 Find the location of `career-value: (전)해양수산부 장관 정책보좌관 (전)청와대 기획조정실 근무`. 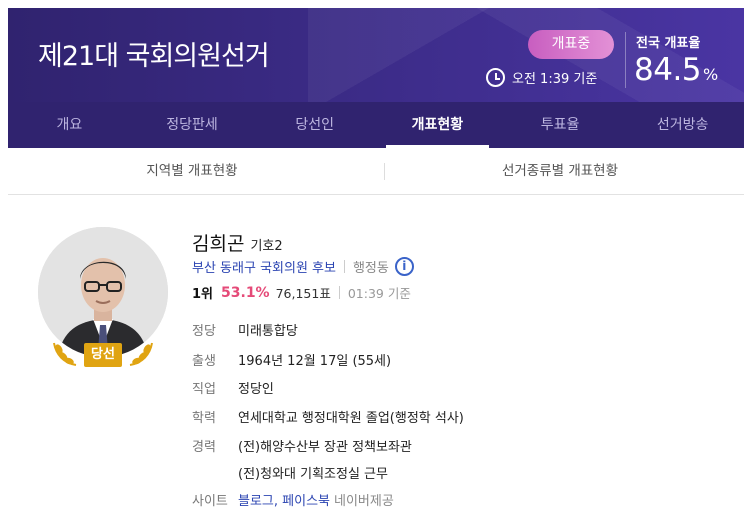

career-value: (전)해양수산부 장관 정책보좌관 (전)청와대 기획조정실 근무 is located at coordinates (325, 463).